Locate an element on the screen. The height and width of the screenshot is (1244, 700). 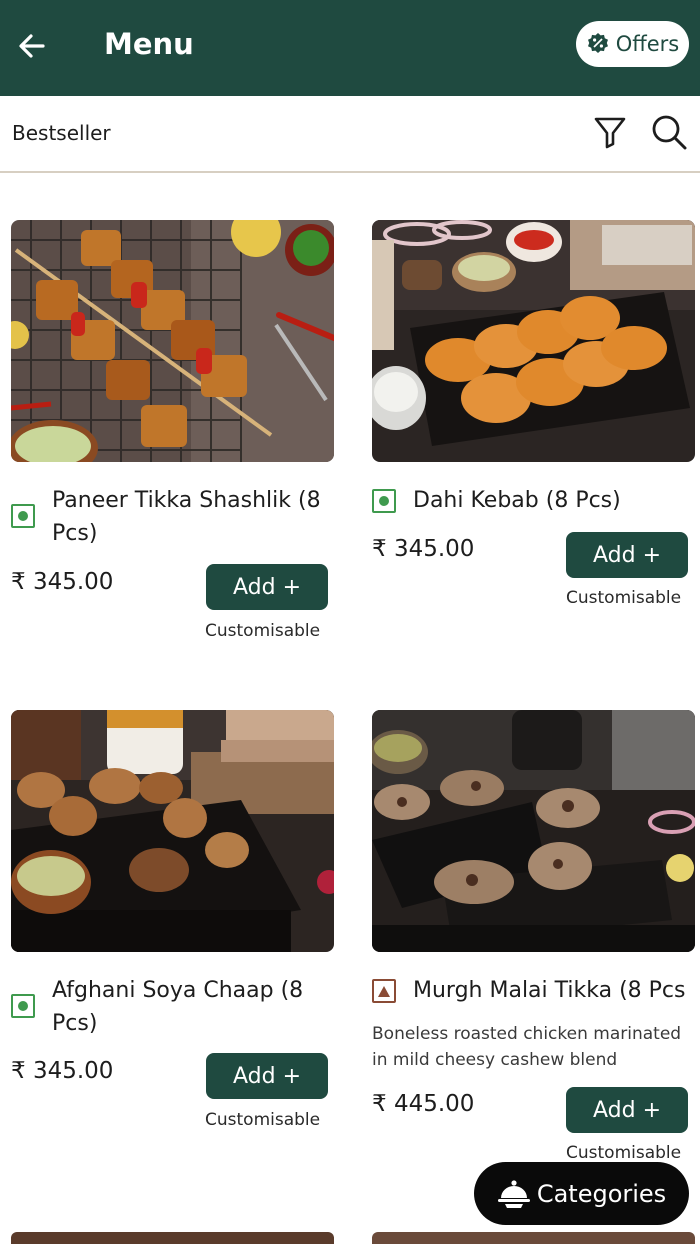
arrow-left-icon is located at coordinates (32, 46).